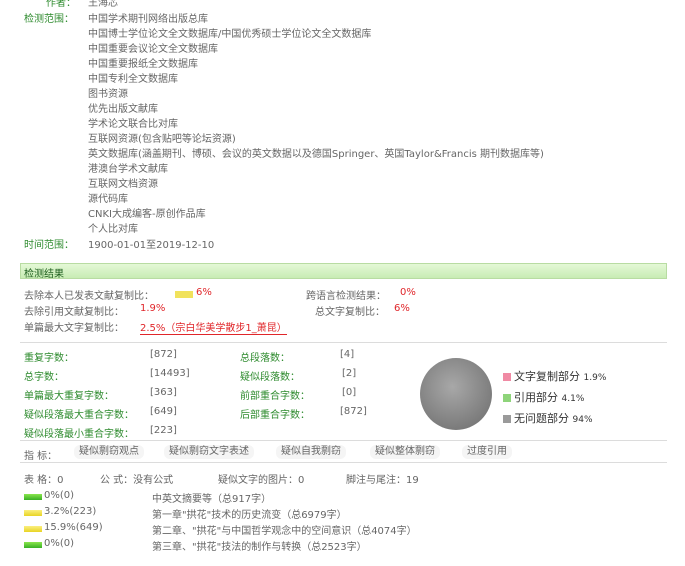 The height and width of the screenshot is (566, 685). What do you see at coordinates (44, 480) in the screenshot?
I see `tables-count: 表 格：0` at bounding box center [44, 480].